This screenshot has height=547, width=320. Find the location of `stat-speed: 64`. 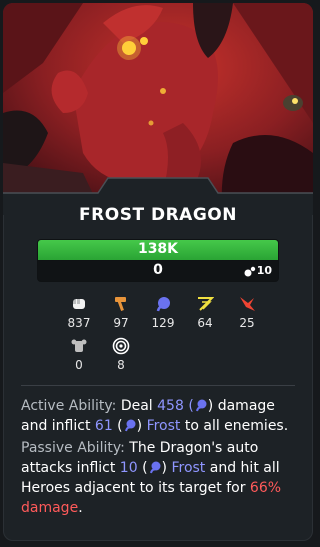

stat-speed: 64 is located at coordinates (205, 312).